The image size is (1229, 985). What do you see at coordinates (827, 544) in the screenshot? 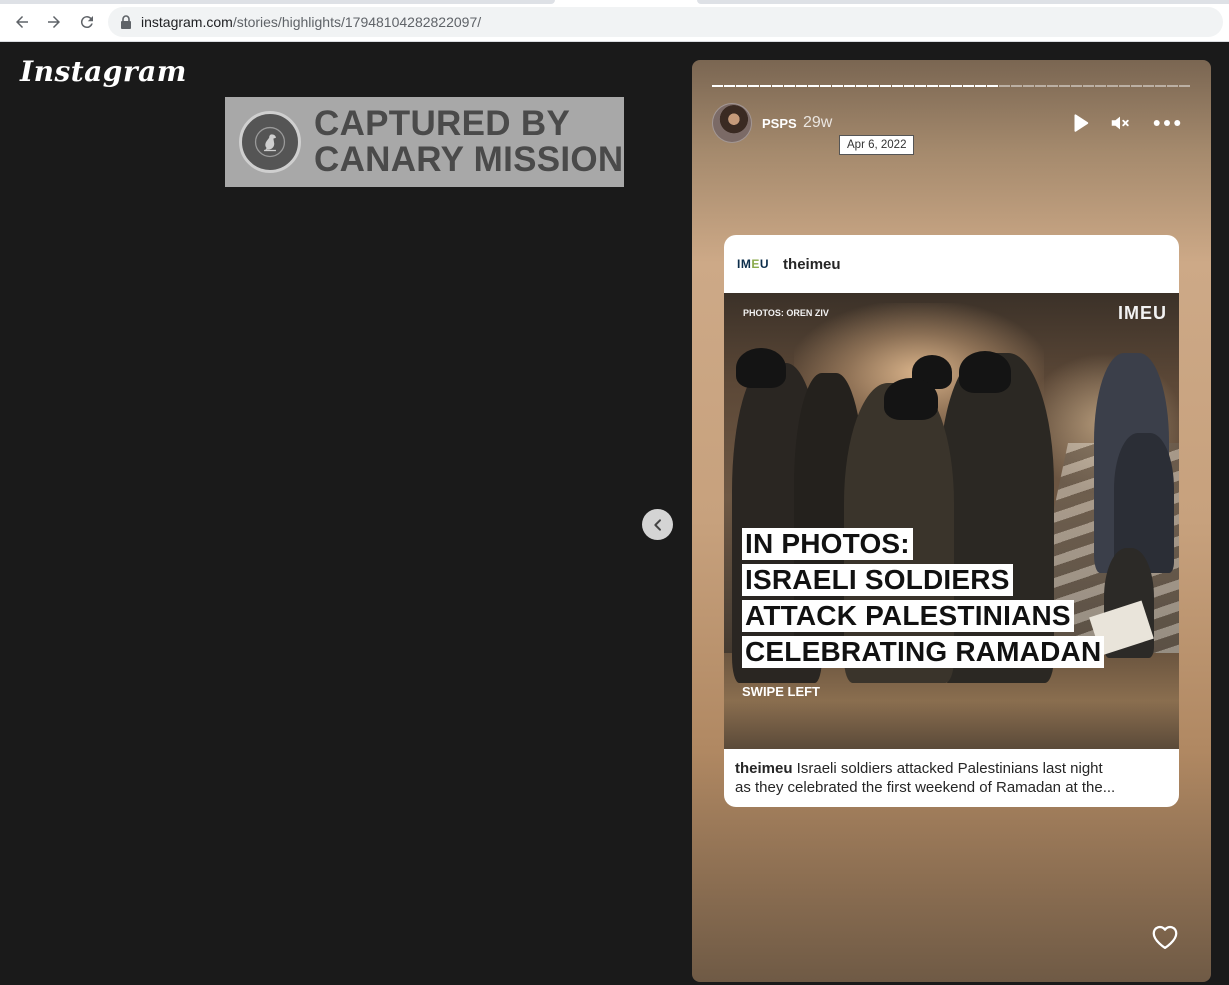
I see `headline-line: IN PHOTOS:` at bounding box center [827, 544].